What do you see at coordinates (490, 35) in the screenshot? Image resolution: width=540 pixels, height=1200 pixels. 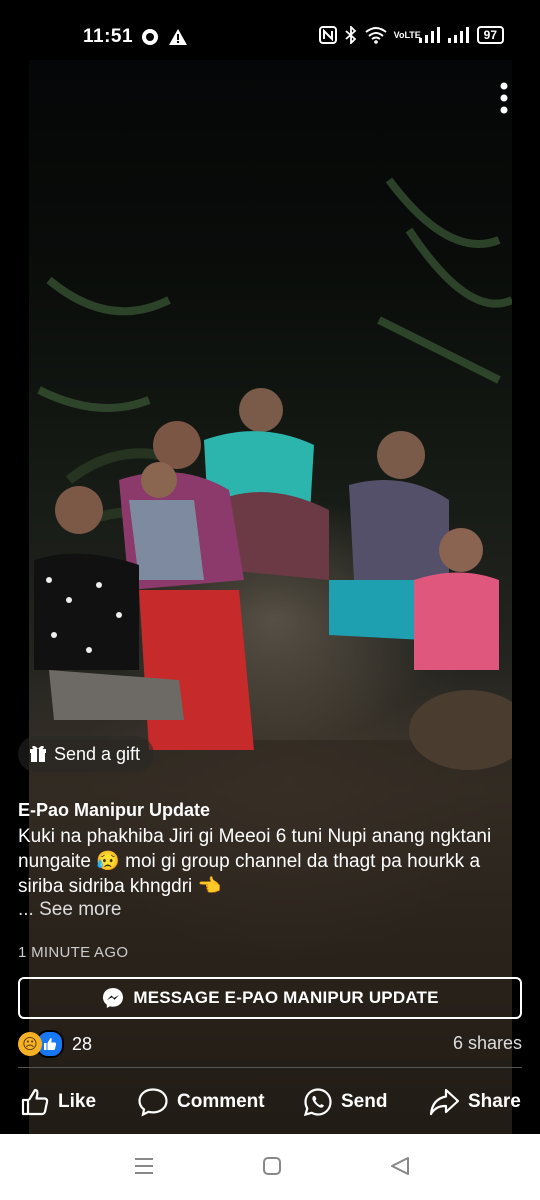 I see `battery-indicator: 97` at bounding box center [490, 35].